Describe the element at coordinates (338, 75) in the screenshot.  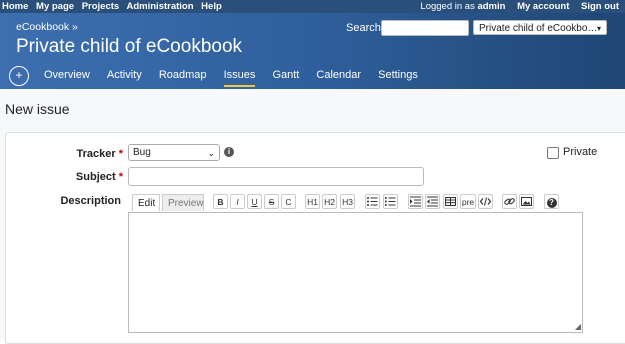
I see `tab-calendar: Calendar` at that location.